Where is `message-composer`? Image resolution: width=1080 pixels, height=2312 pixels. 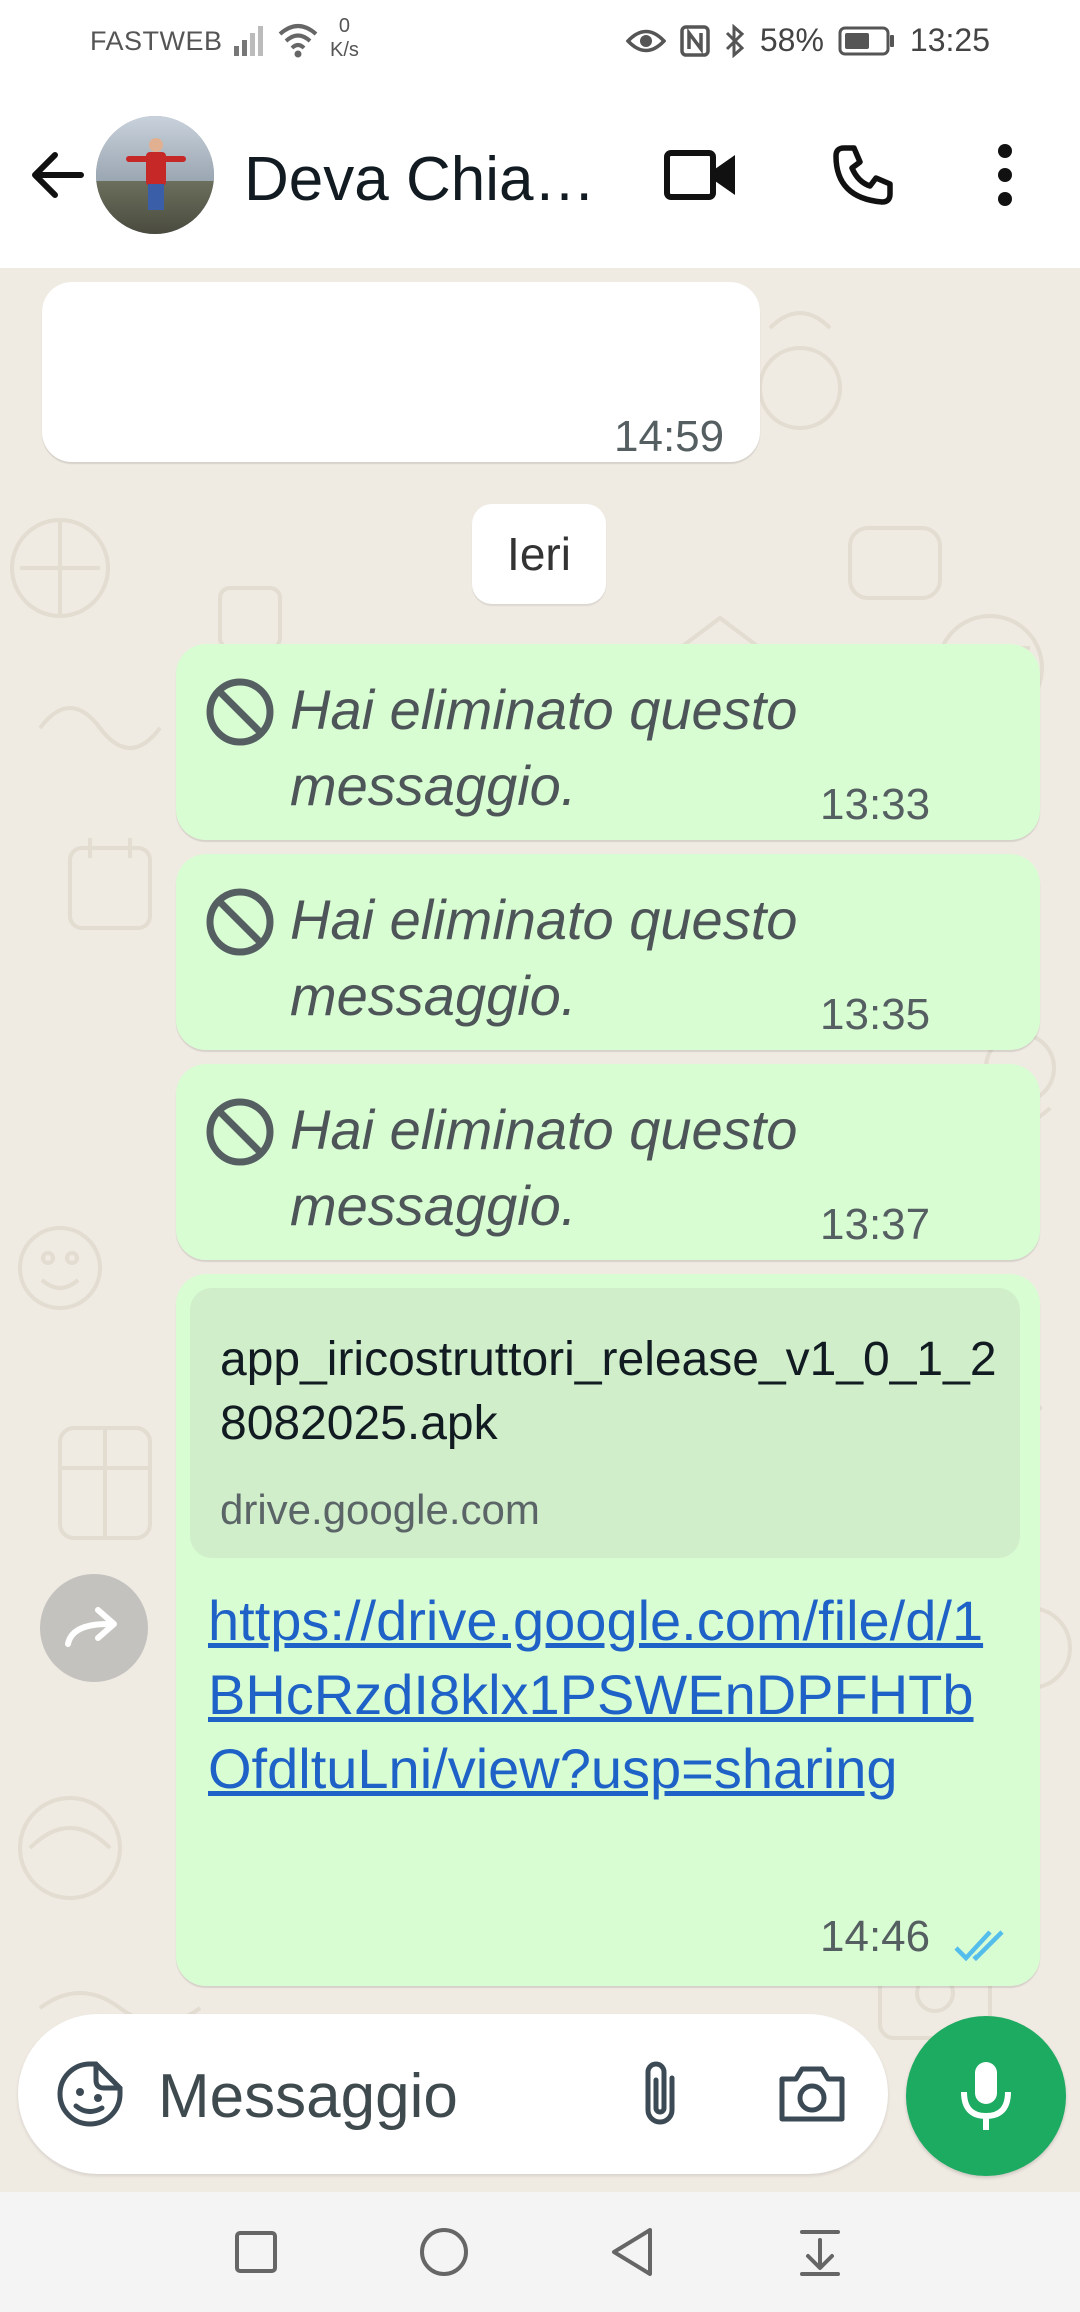 message-composer is located at coordinates (453, 2094).